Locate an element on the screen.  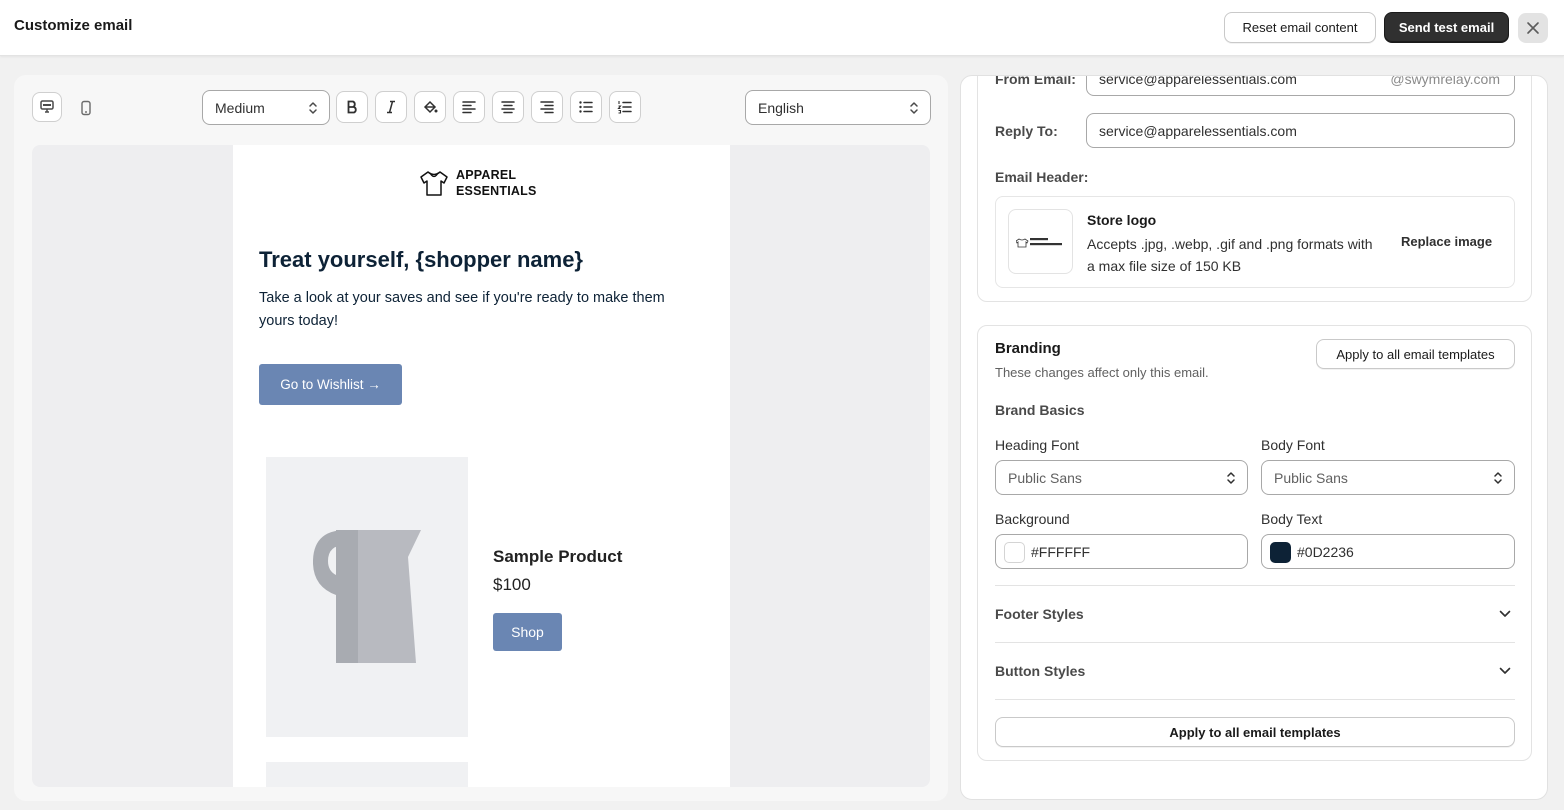
align-right-button is located at coordinates (547, 107).